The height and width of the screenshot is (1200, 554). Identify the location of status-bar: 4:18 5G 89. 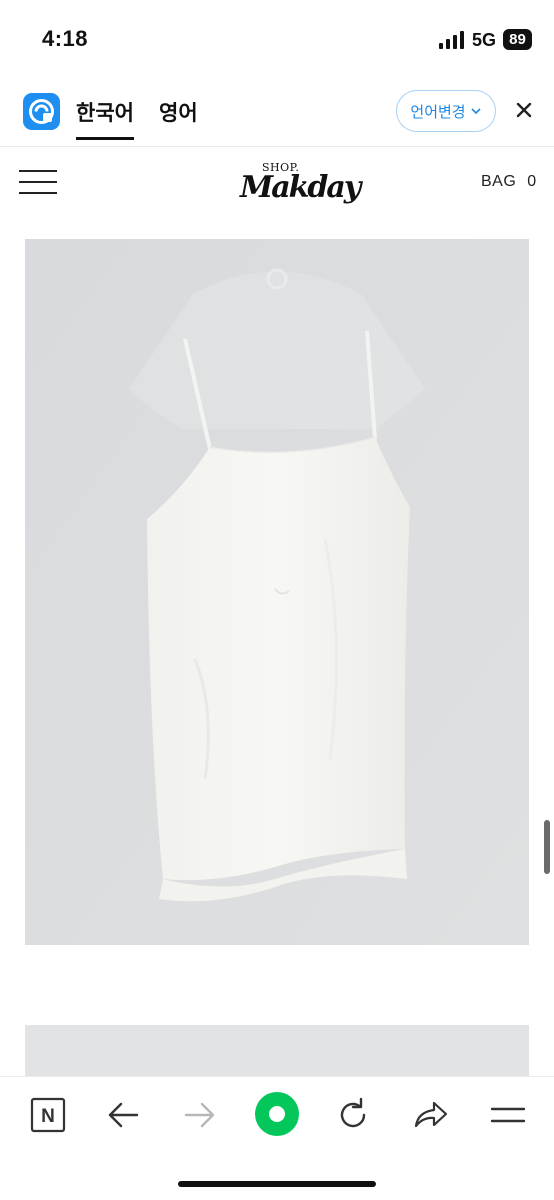
(277, 40).